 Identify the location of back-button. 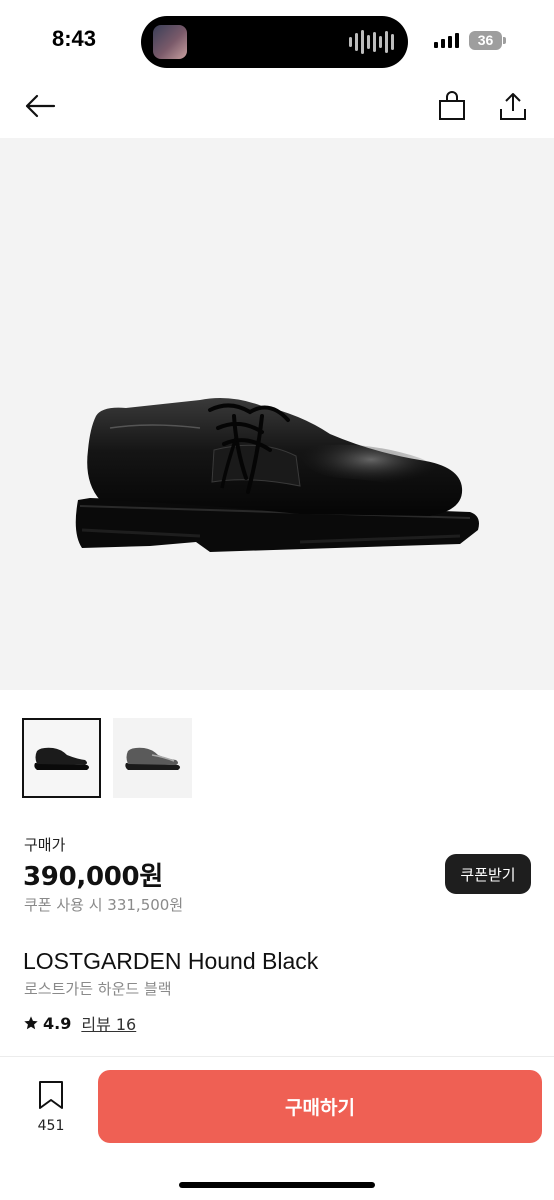
(40, 108).